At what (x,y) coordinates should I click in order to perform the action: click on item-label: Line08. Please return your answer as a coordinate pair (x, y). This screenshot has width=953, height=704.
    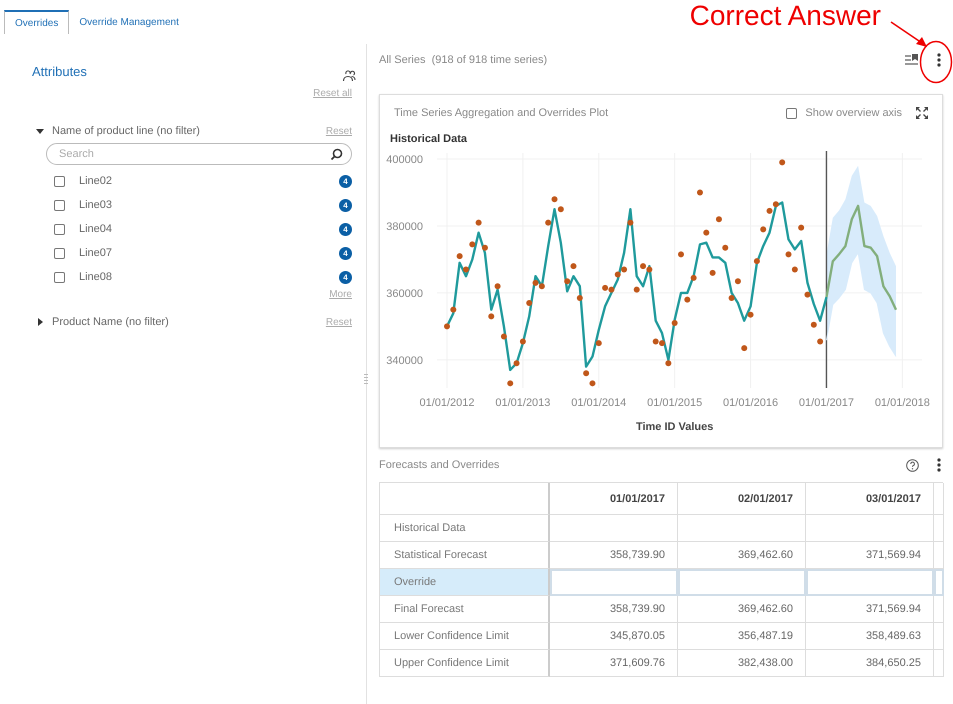
    Looking at the image, I should click on (209, 277).